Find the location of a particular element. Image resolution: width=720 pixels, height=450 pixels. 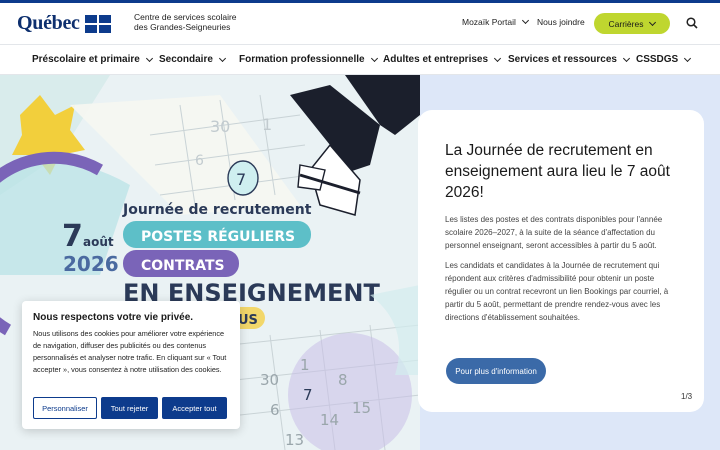

poster-suffix: US is located at coordinates (248, 320).